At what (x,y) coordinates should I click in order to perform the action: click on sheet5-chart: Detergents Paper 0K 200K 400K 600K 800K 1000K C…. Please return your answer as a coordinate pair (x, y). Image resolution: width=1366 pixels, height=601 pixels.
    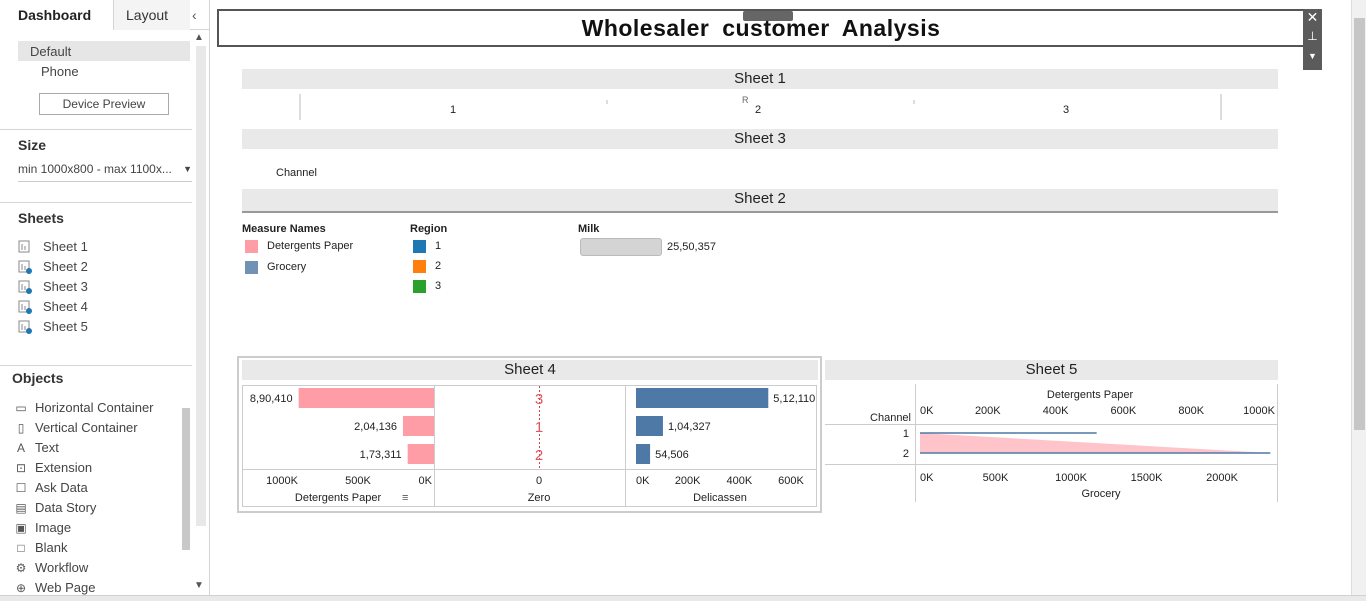
    Looking at the image, I should click on (1051, 443).